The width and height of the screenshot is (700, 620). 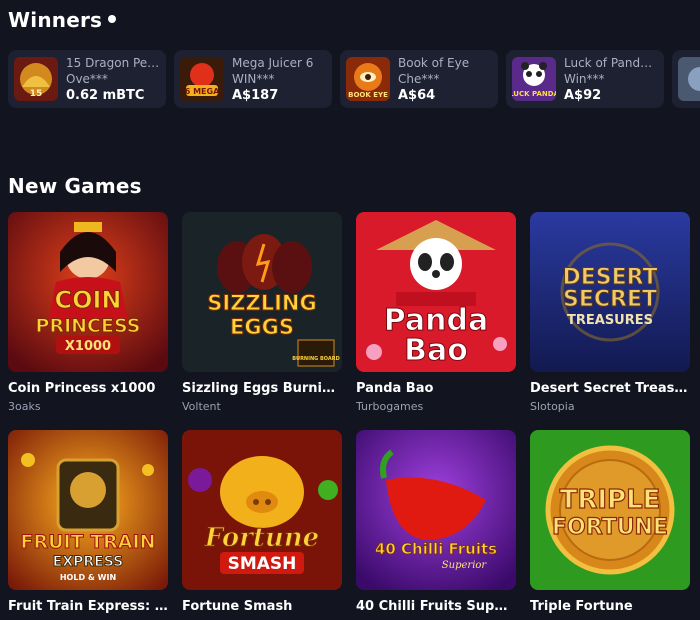 I want to click on game-card-fortune-smash: Fortune SMASH Fortune Smash, so click(x=262, y=522).